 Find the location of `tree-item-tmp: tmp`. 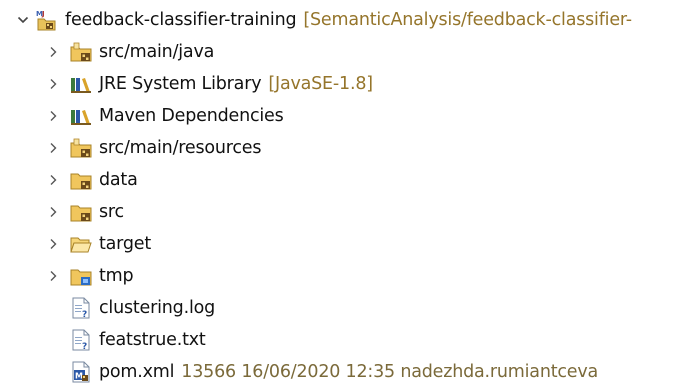

tree-item-tmp: tmp is located at coordinates (89, 276).